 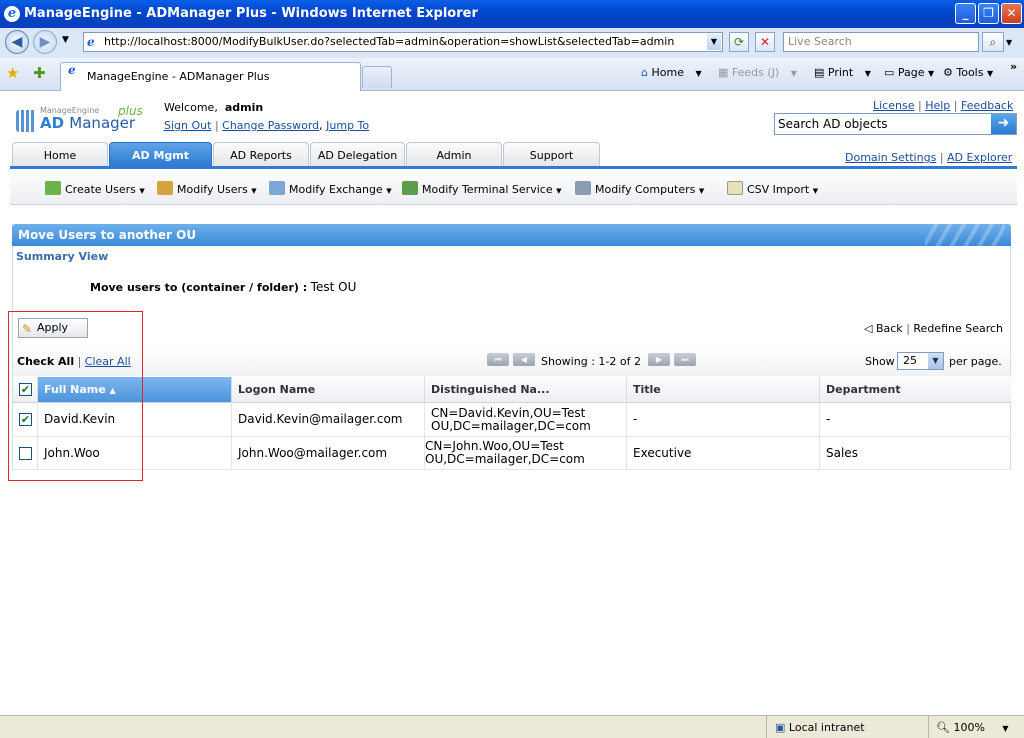 I want to click on back-links: ◁ Back | Redefine Search, so click(x=934, y=328).